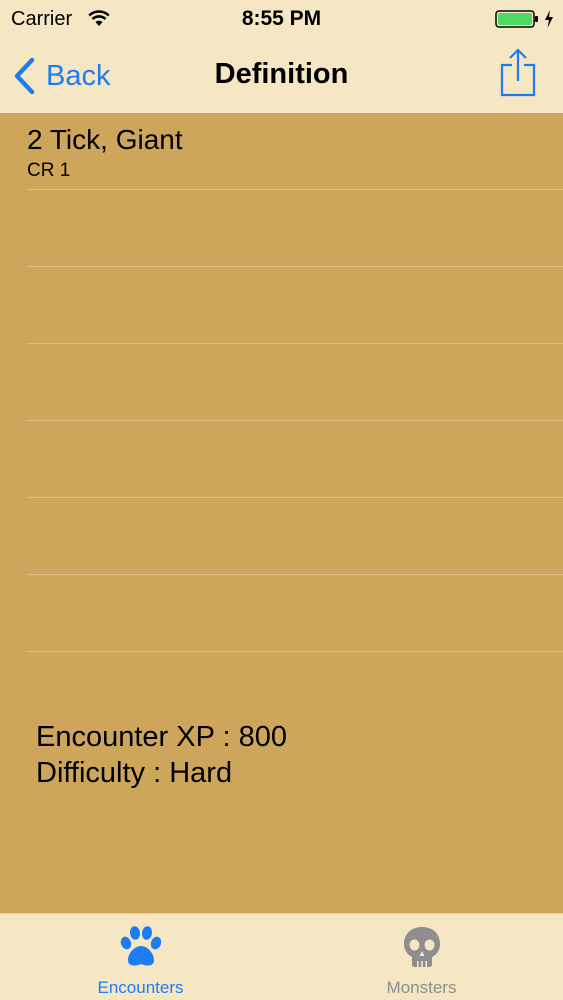 This screenshot has width=563, height=1000. Describe the element at coordinates (421, 987) in the screenshot. I see `tab-label: Monsters` at that location.